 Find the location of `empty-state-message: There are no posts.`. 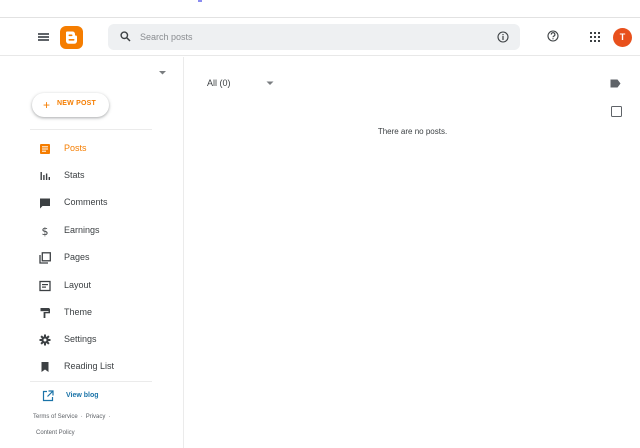

empty-state-message: There are no posts. is located at coordinates (412, 131).